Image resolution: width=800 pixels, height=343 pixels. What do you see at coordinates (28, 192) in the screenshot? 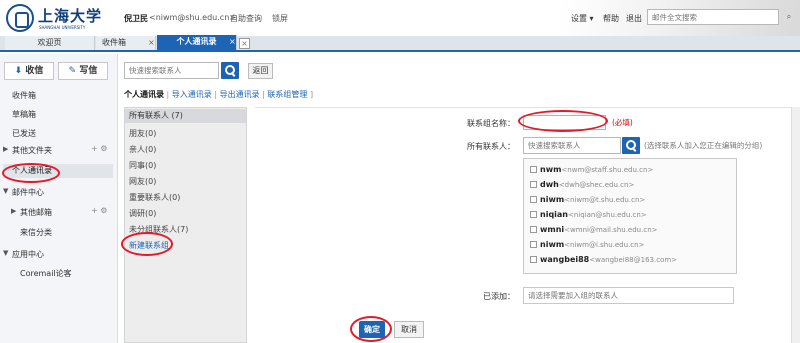
I see `sidebar-item-mail-center: 邮件中心` at bounding box center [28, 192].